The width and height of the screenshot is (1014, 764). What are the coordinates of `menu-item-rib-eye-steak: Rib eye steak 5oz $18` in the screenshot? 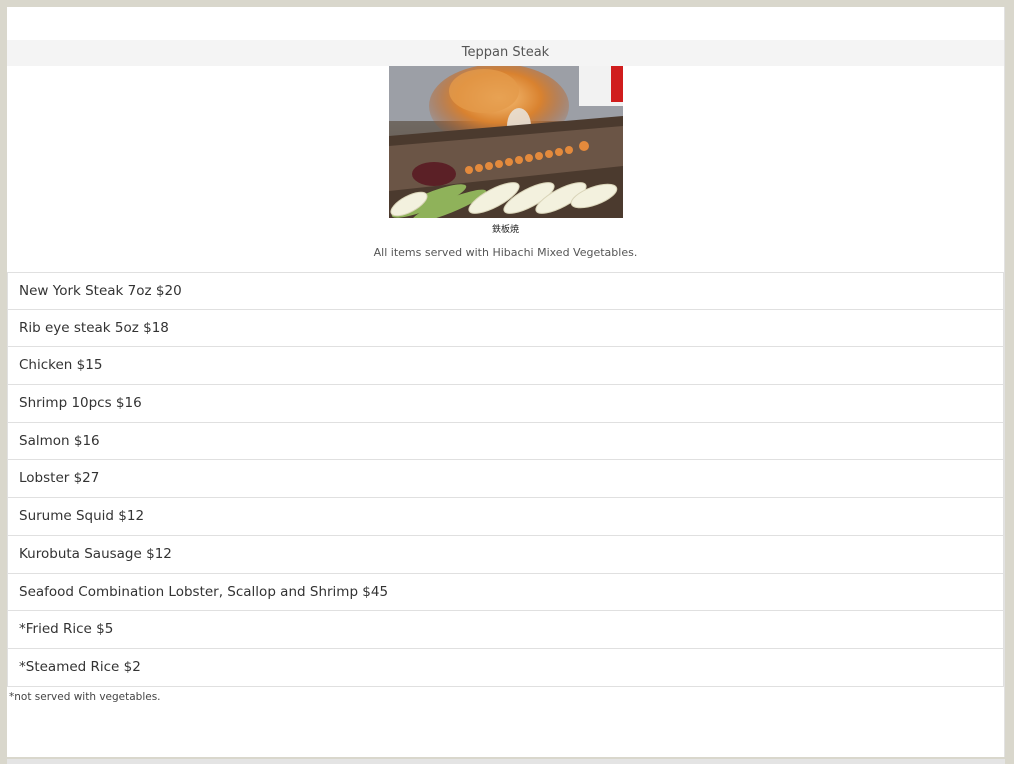 It's located at (505, 328).